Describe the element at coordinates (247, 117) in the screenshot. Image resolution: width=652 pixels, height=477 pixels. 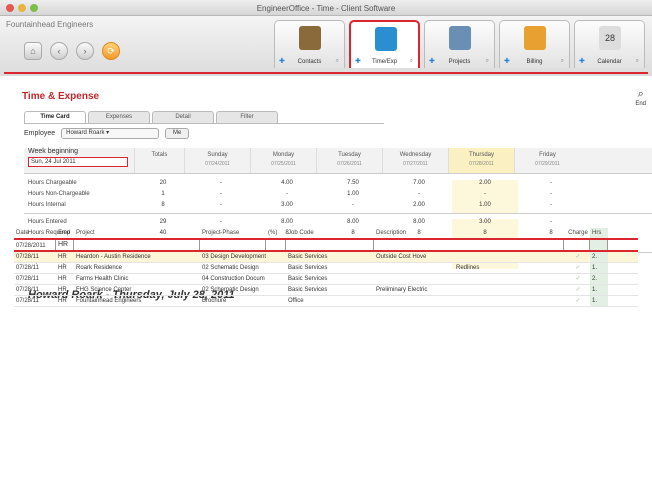
I see `tab-filter: Filter` at that location.